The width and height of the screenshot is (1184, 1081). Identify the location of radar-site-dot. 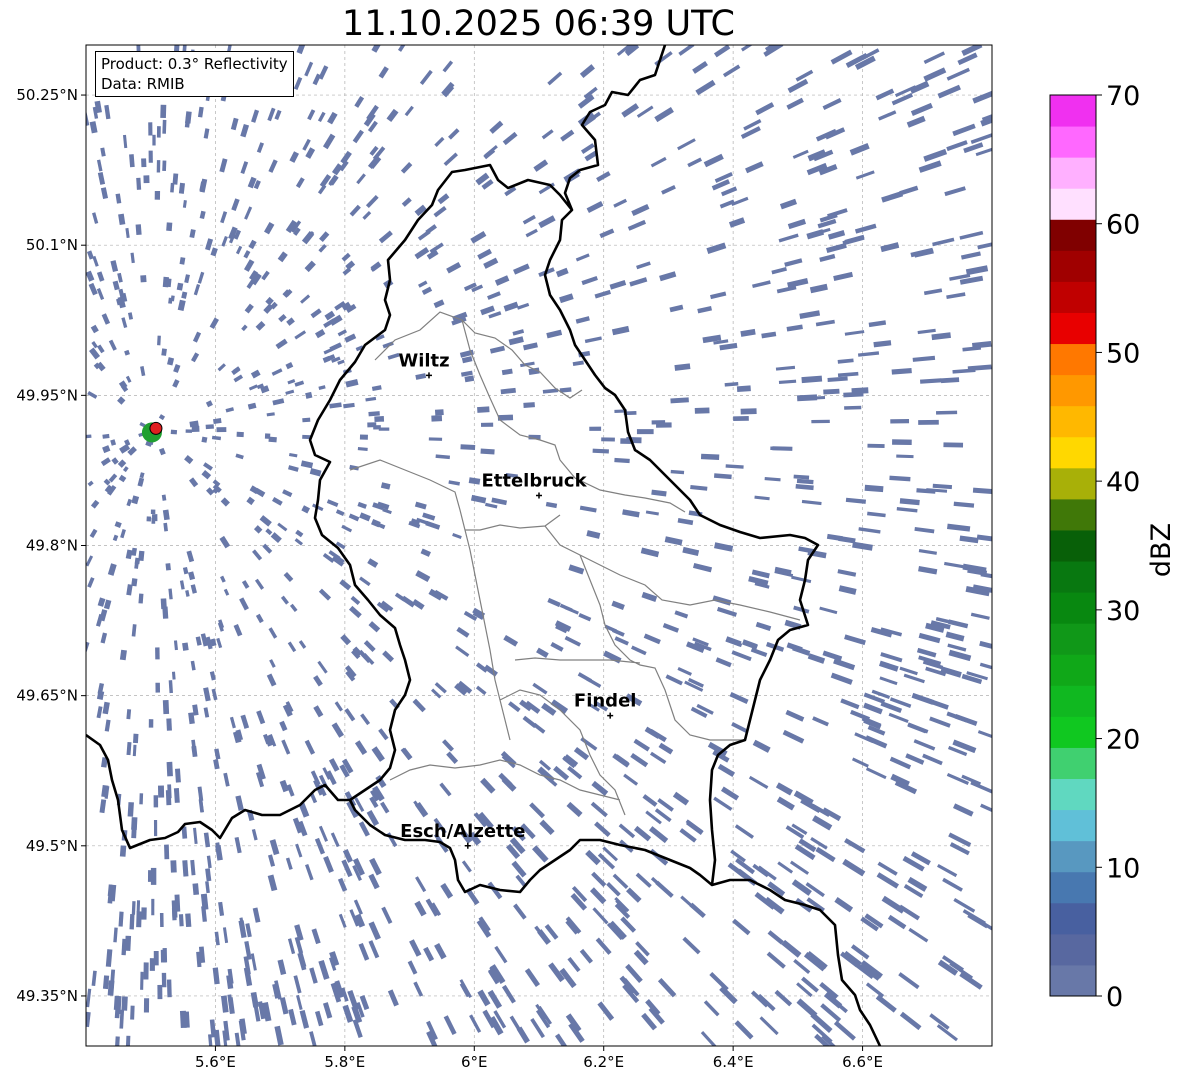
(156, 428).